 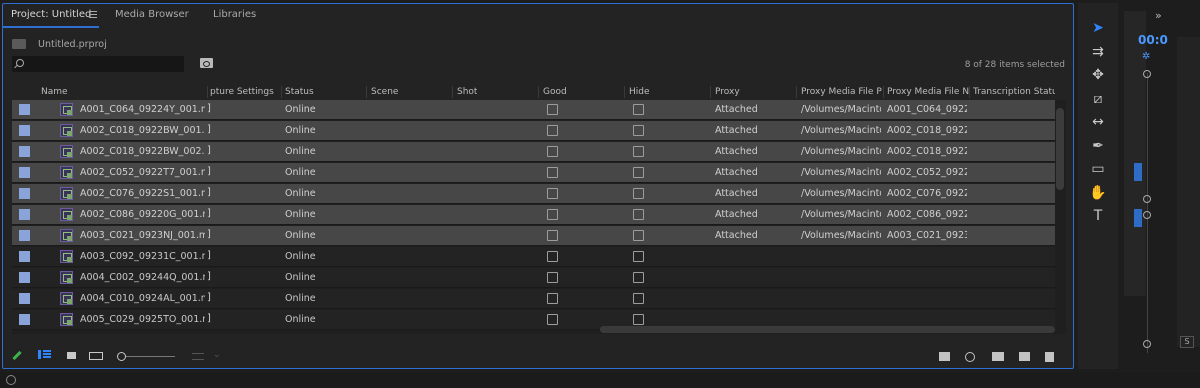 What do you see at coordinates (1153, 40) in the screenshot?
I see `playhead-timecode: 00:0` at bounding box center [1153, 40].